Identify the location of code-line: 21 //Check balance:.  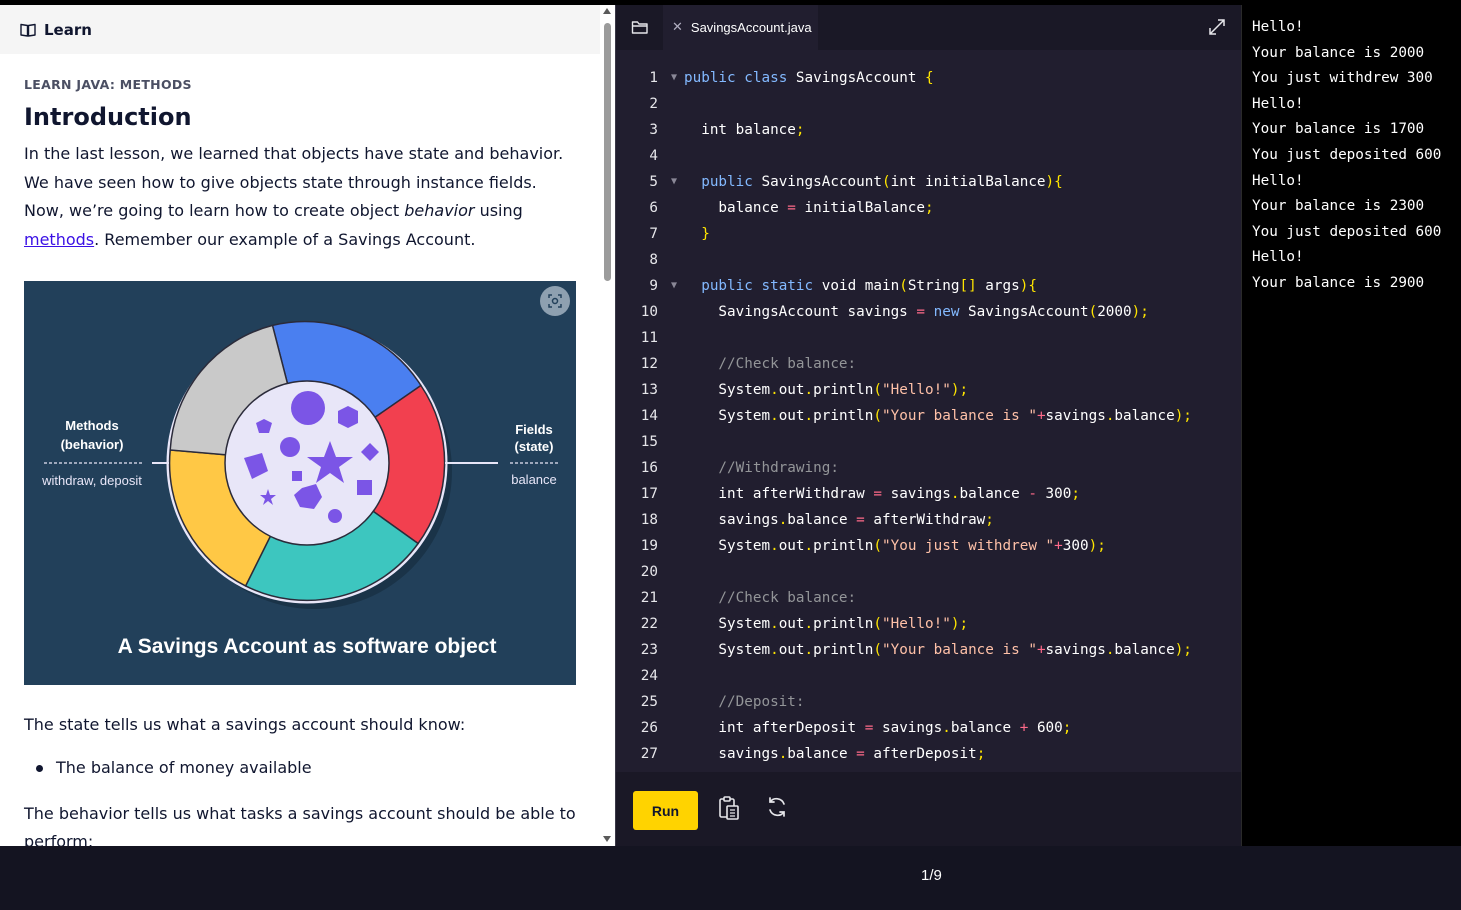
(928, 598).